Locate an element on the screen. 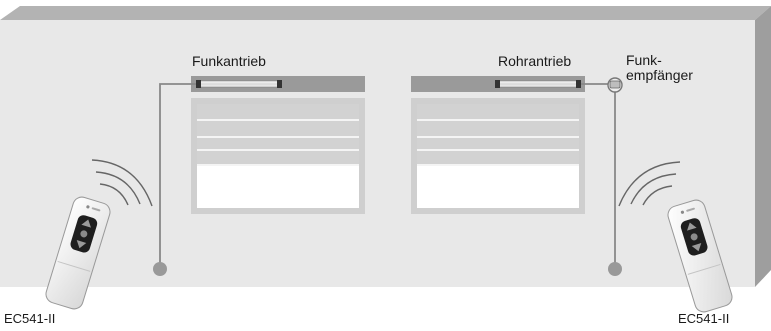 The width and height of the screenshot is (771, 331). right-drive-label: Rohrantrieb is located at coordinates (534, 61).